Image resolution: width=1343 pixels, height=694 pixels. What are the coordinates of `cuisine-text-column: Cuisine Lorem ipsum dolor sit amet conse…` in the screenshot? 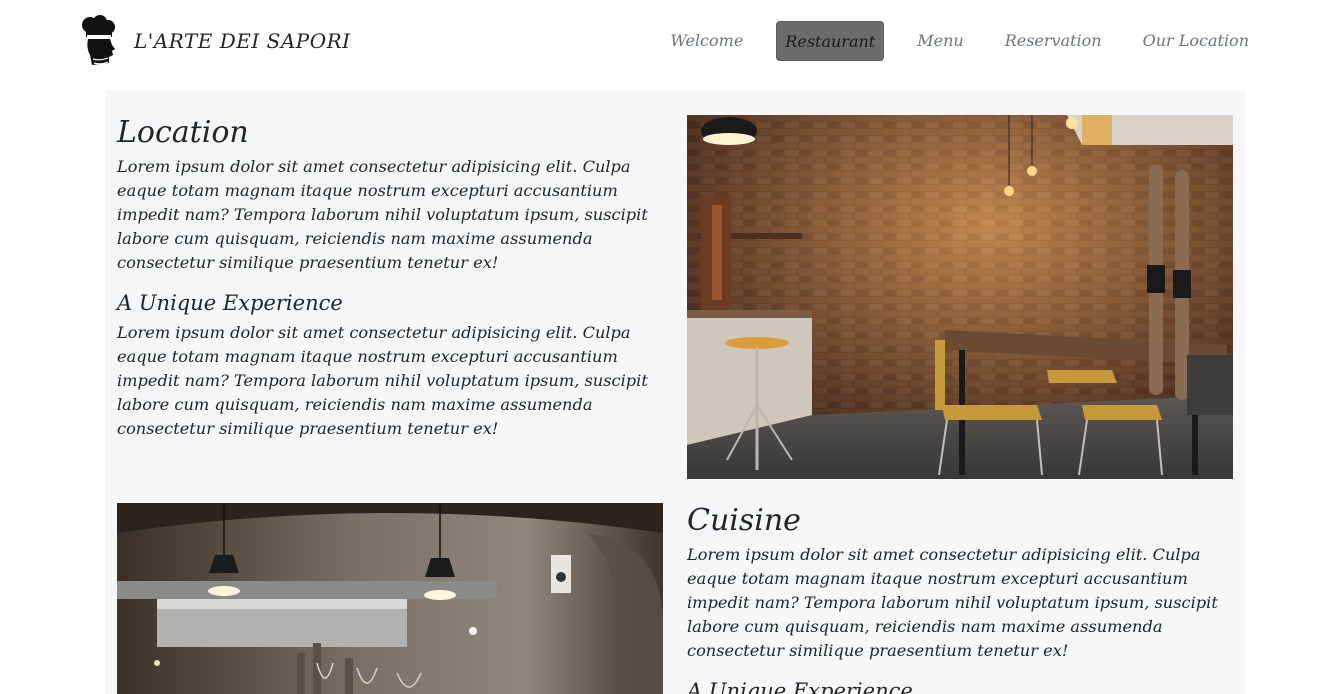 It's located at (960, 598).